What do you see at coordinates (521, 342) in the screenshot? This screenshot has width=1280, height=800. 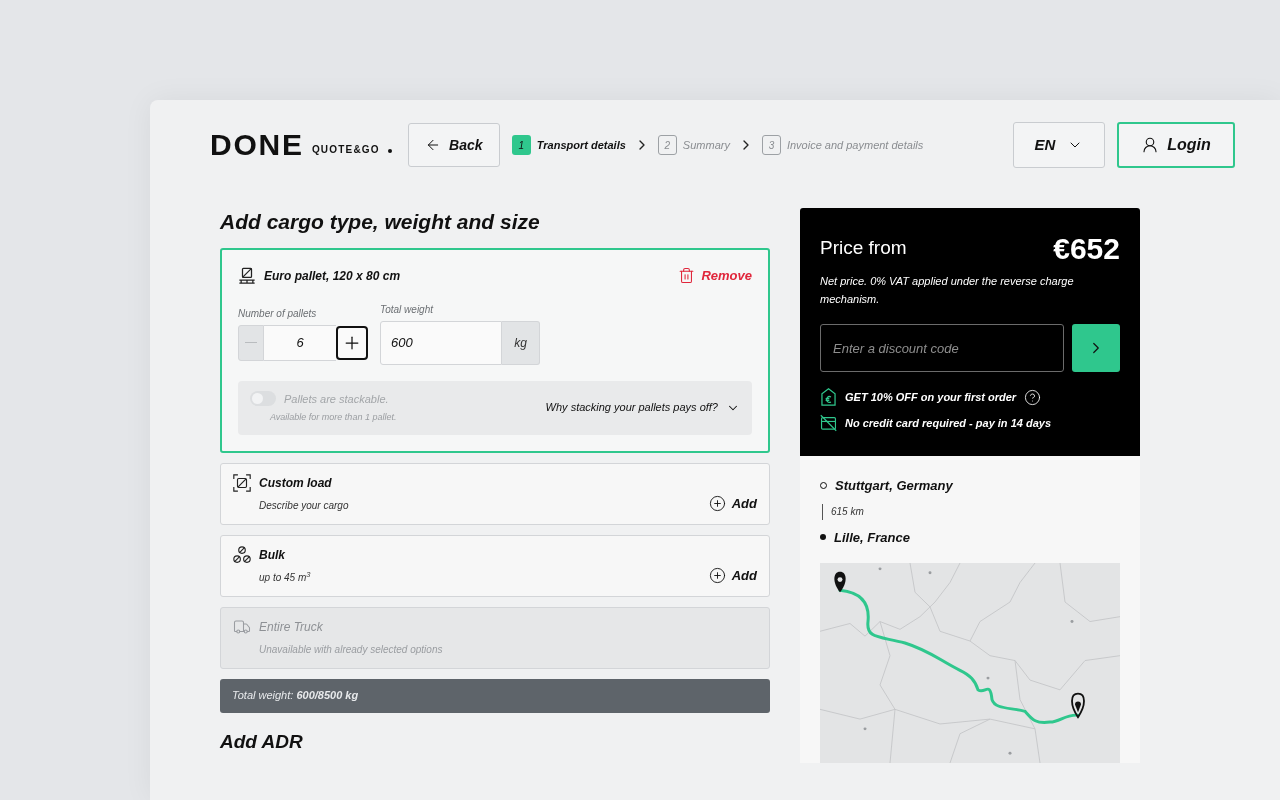 I see `unit-label: kg` at bounding box center [521, 342].